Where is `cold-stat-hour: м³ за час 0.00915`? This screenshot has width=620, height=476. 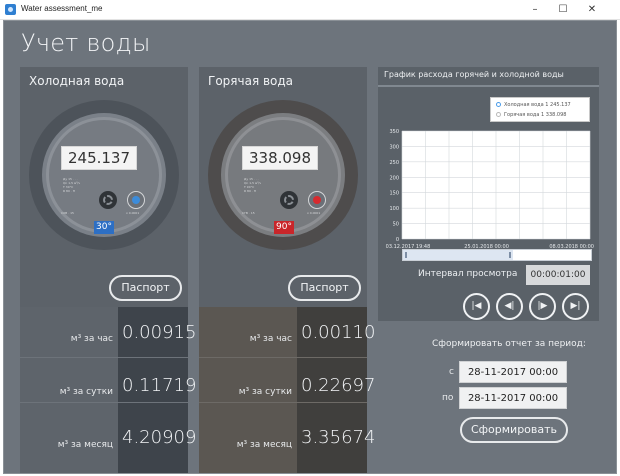
cold-stat-hour: м³ за час 0.00915 is located at coordinates (108, 336).